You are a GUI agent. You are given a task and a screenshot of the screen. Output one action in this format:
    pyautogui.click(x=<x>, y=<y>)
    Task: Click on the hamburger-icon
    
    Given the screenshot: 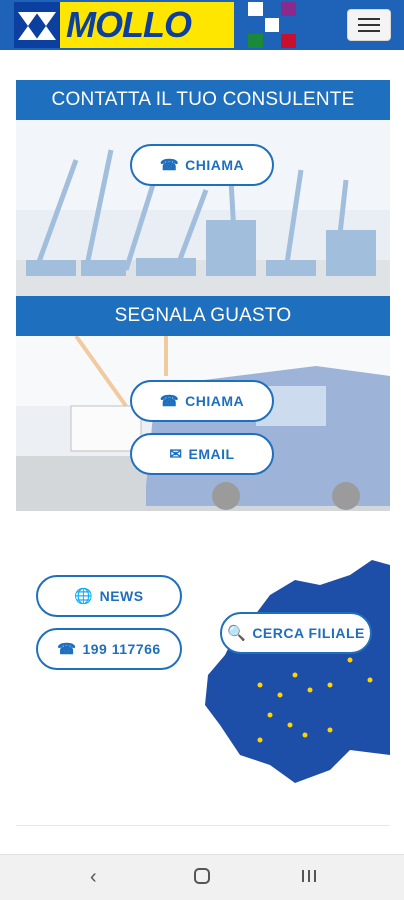 What is the action you would take?
    pyautogui.click(x=369, y=19)
    